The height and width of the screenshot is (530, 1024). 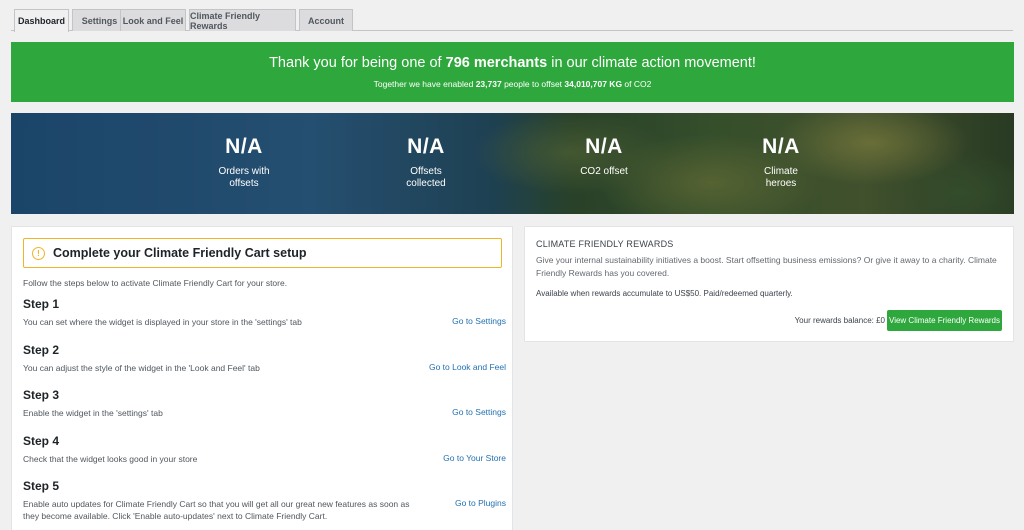 I want to click on tab-look-and-feel: Look and Feel, so click(x=153, y=20).